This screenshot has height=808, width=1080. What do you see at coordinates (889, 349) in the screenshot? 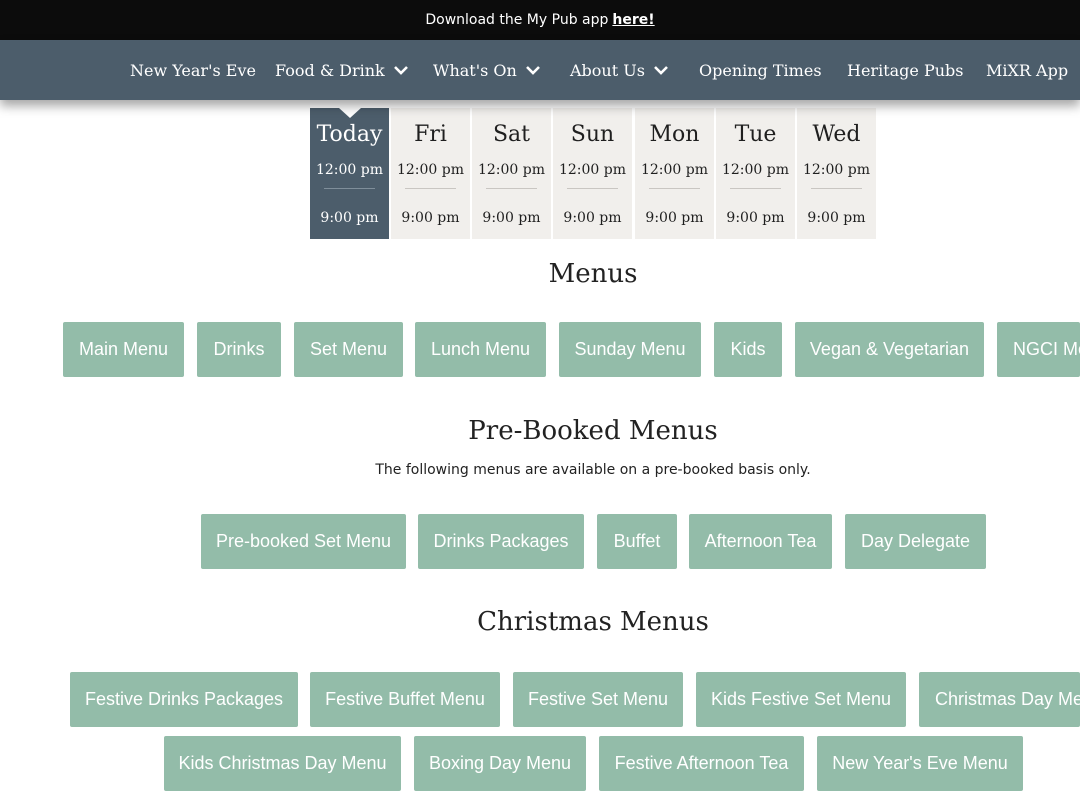
I see `vegan-vegetarian-button: Vegan & Vegetarian` at bounding box center [889, 349].